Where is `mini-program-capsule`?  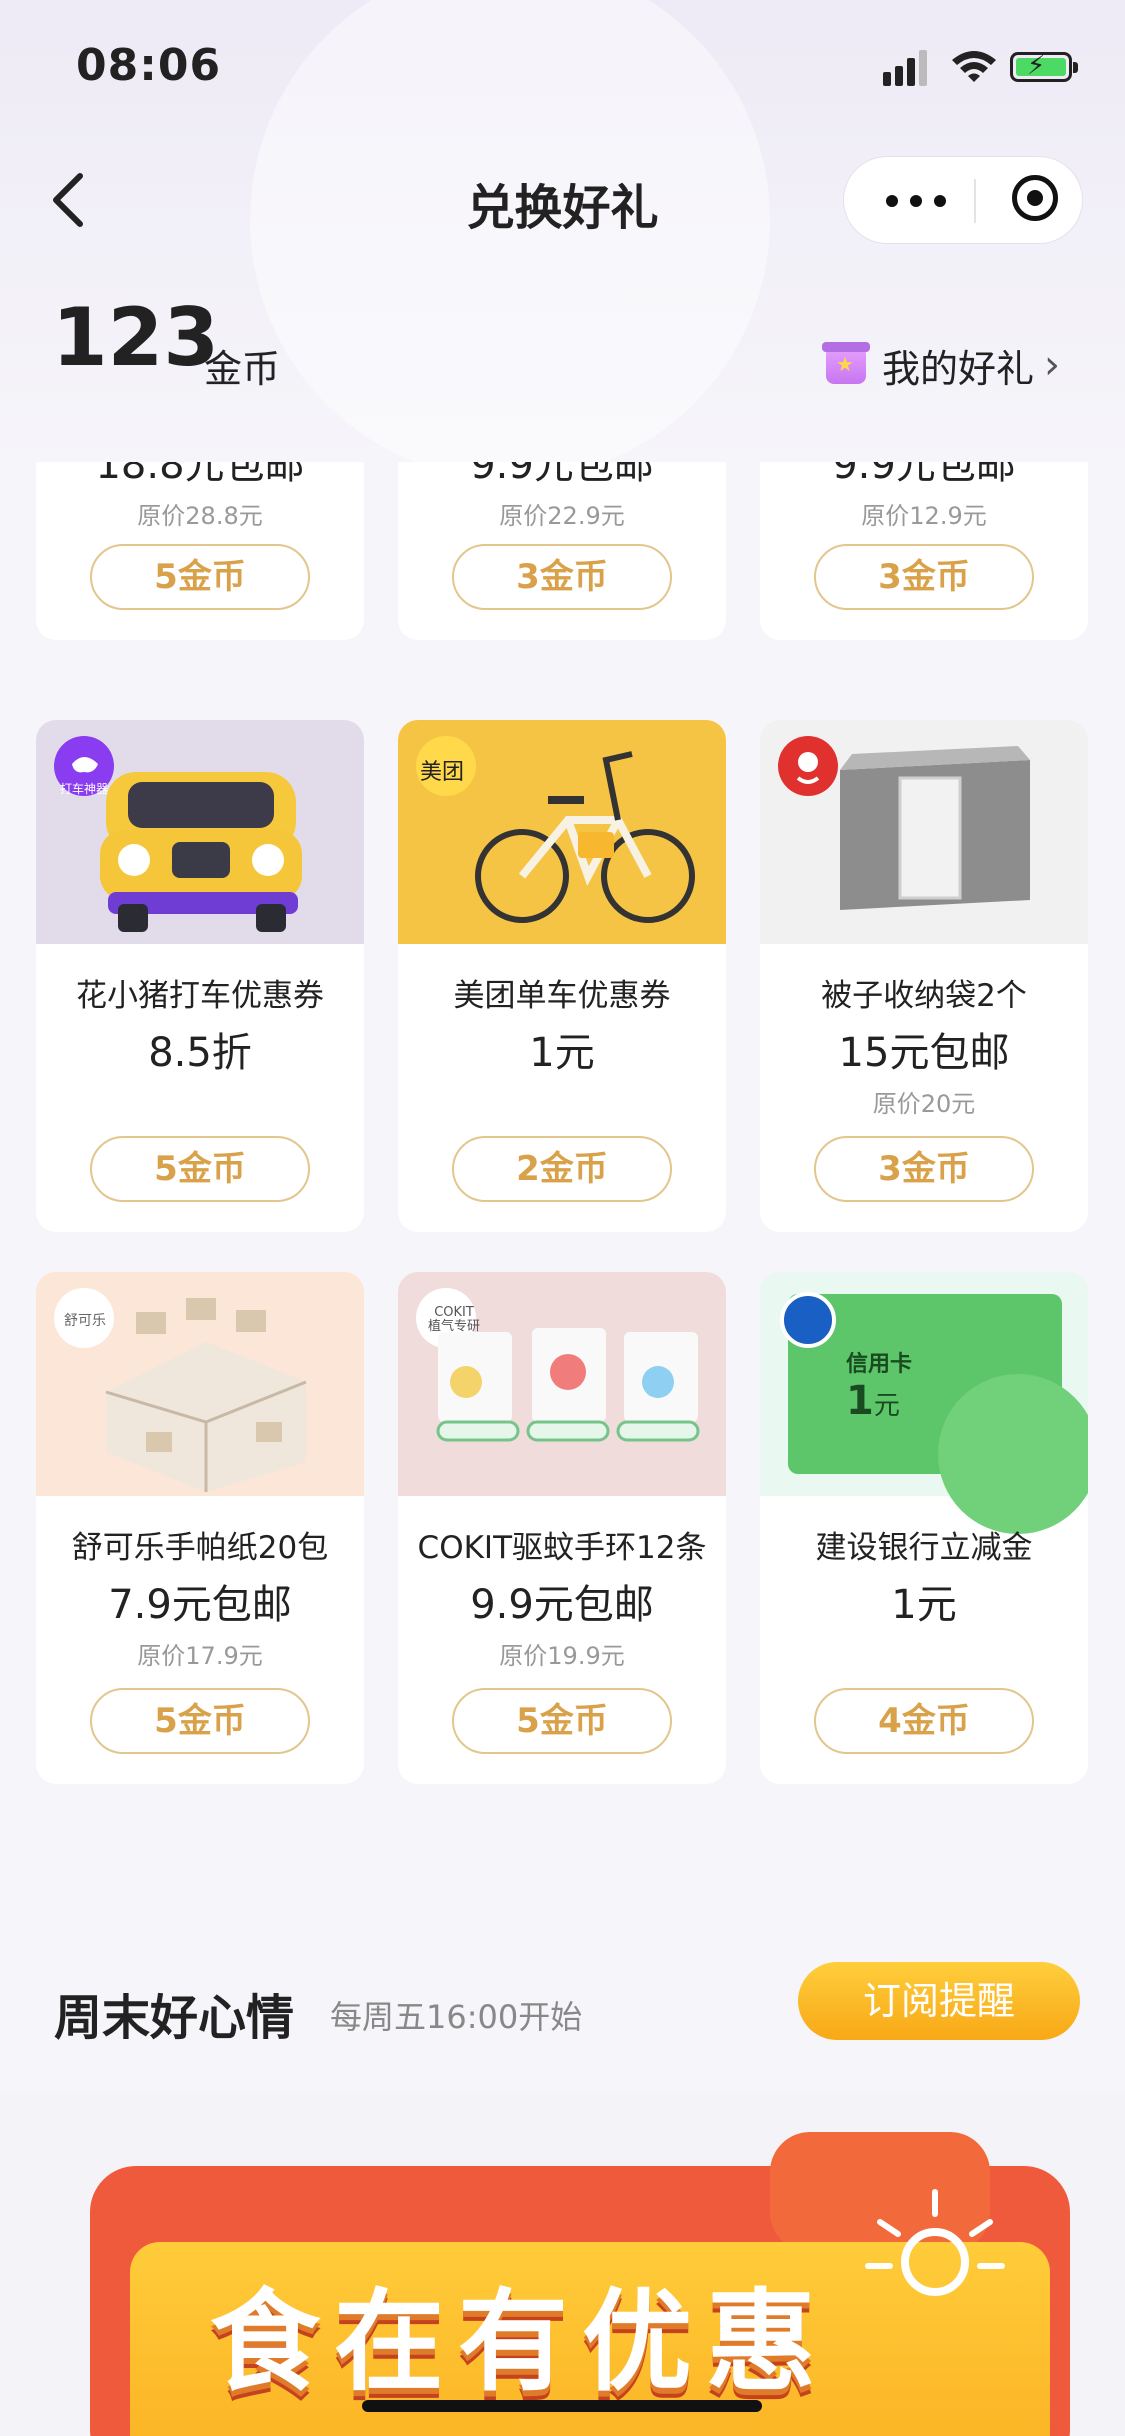
mini-program-capsule is located at coordinates (963, 200).